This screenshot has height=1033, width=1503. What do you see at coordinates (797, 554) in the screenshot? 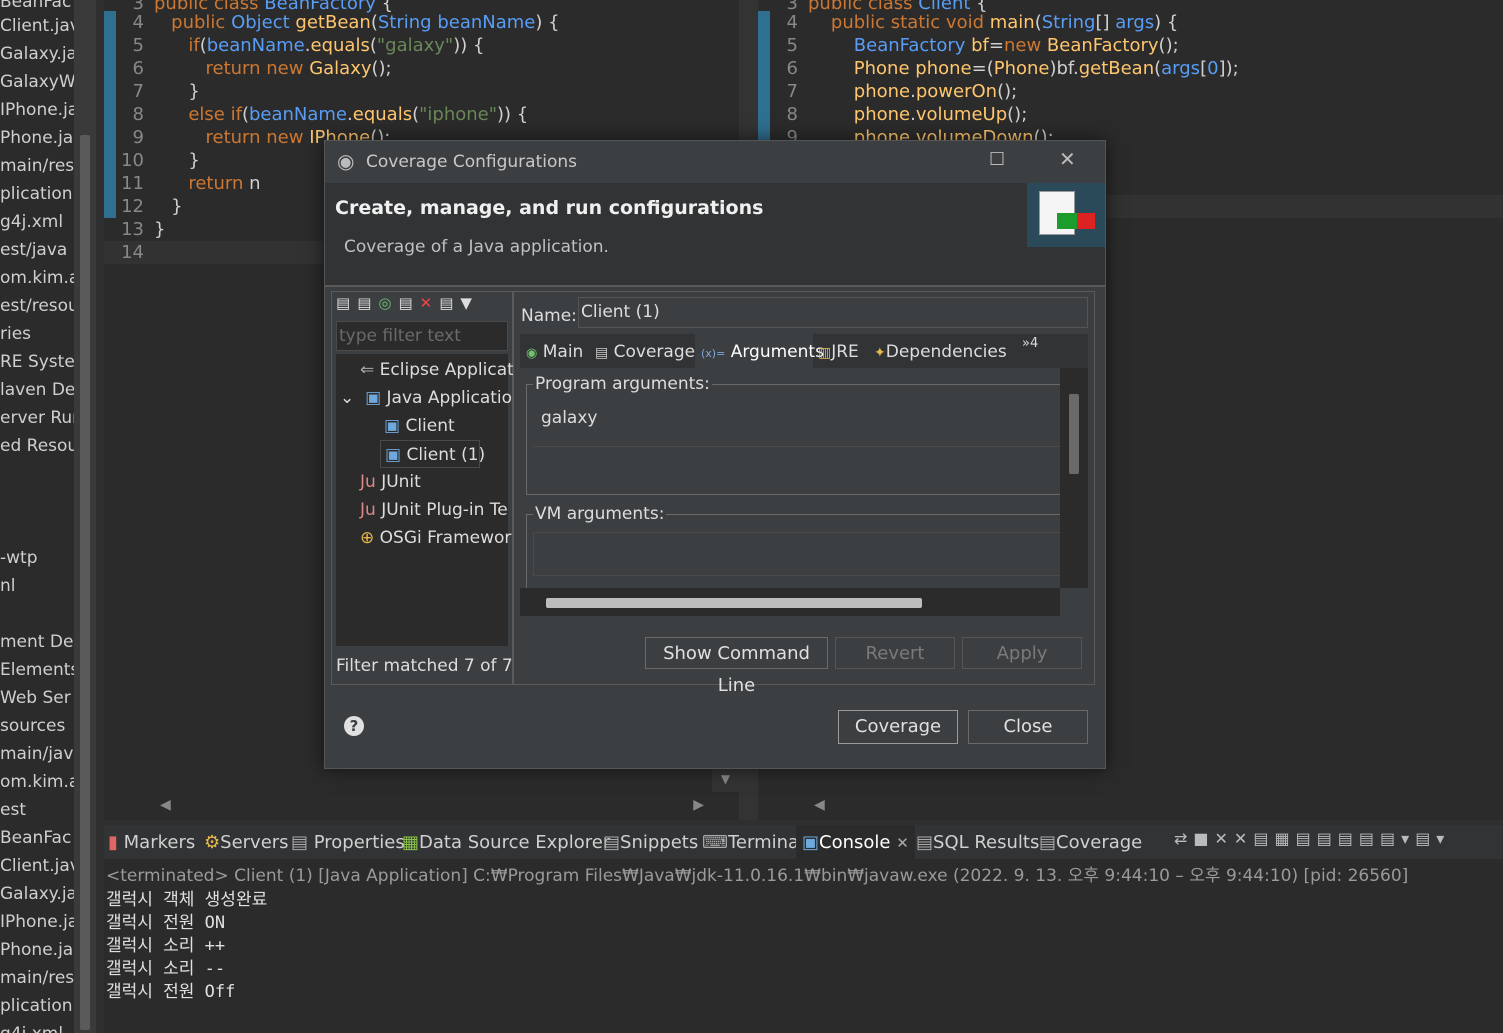
I see `vm-arguments-input` at bounding box center [797, 554].